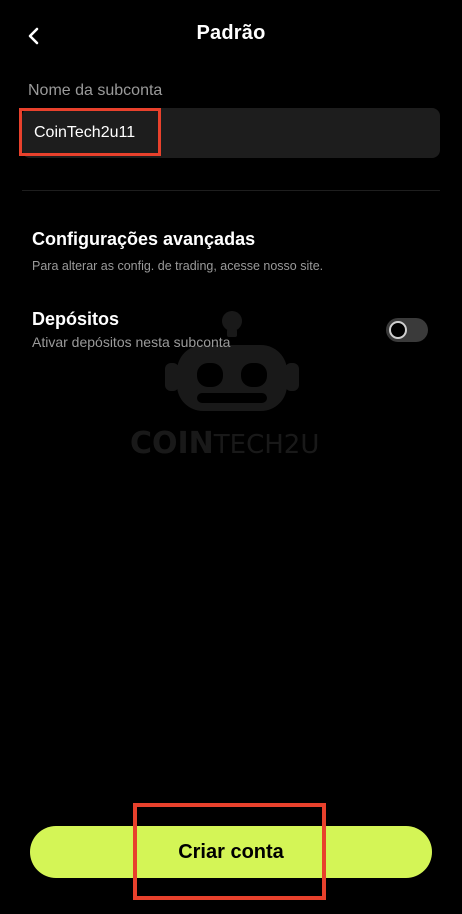 Image resolution: width=462 pixels, height=914 pixels. Describe the element at coordinates (172, 443) in the screenshot. I see `watermark-text-bold: COIN` at that location.